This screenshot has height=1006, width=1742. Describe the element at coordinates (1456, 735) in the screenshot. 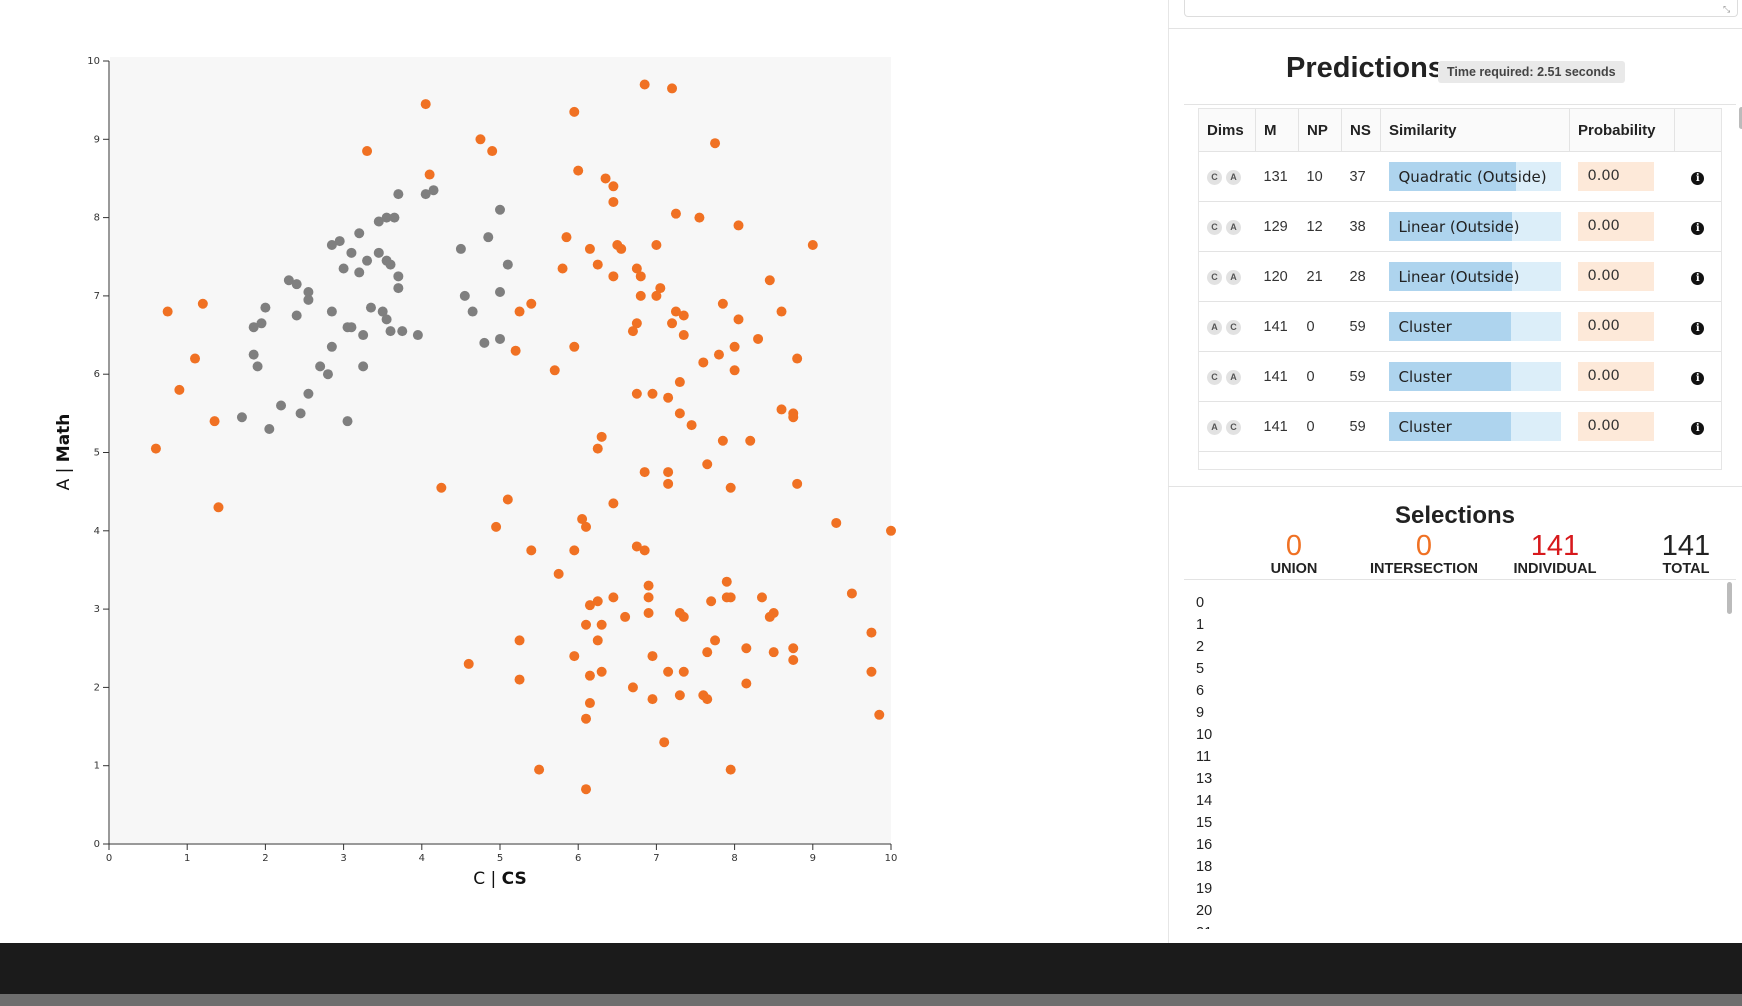

I see `list-item: 10` at that location.